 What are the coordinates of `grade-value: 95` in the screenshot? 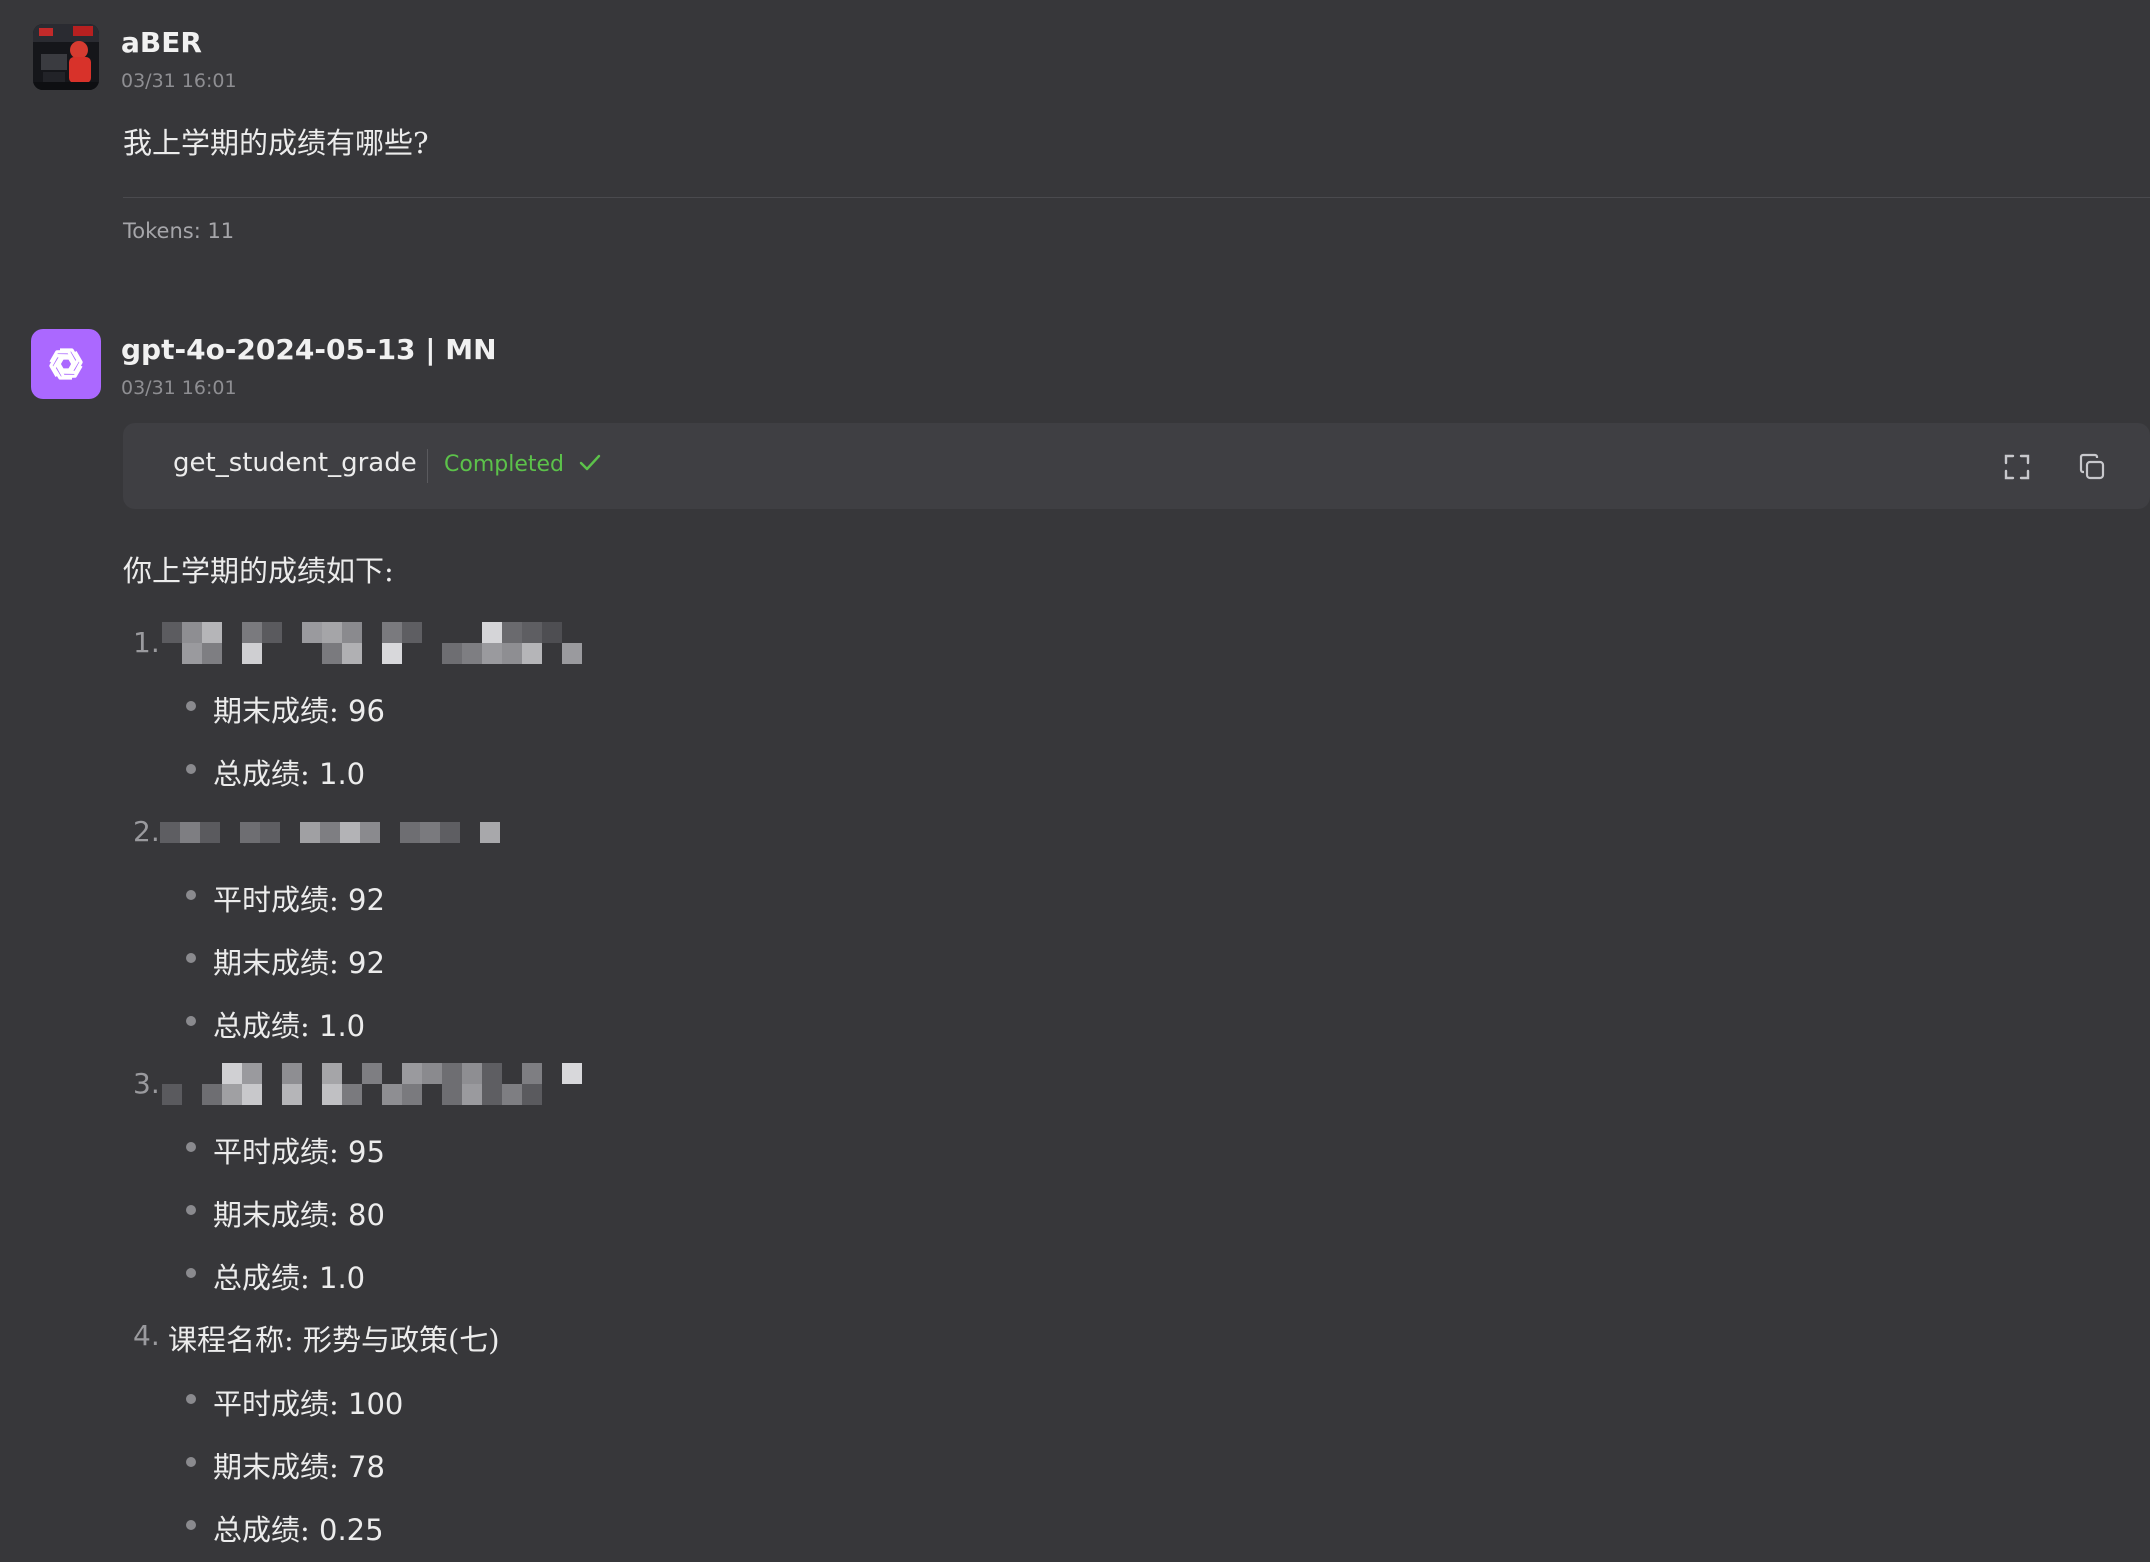 It's located at (366, 1152).